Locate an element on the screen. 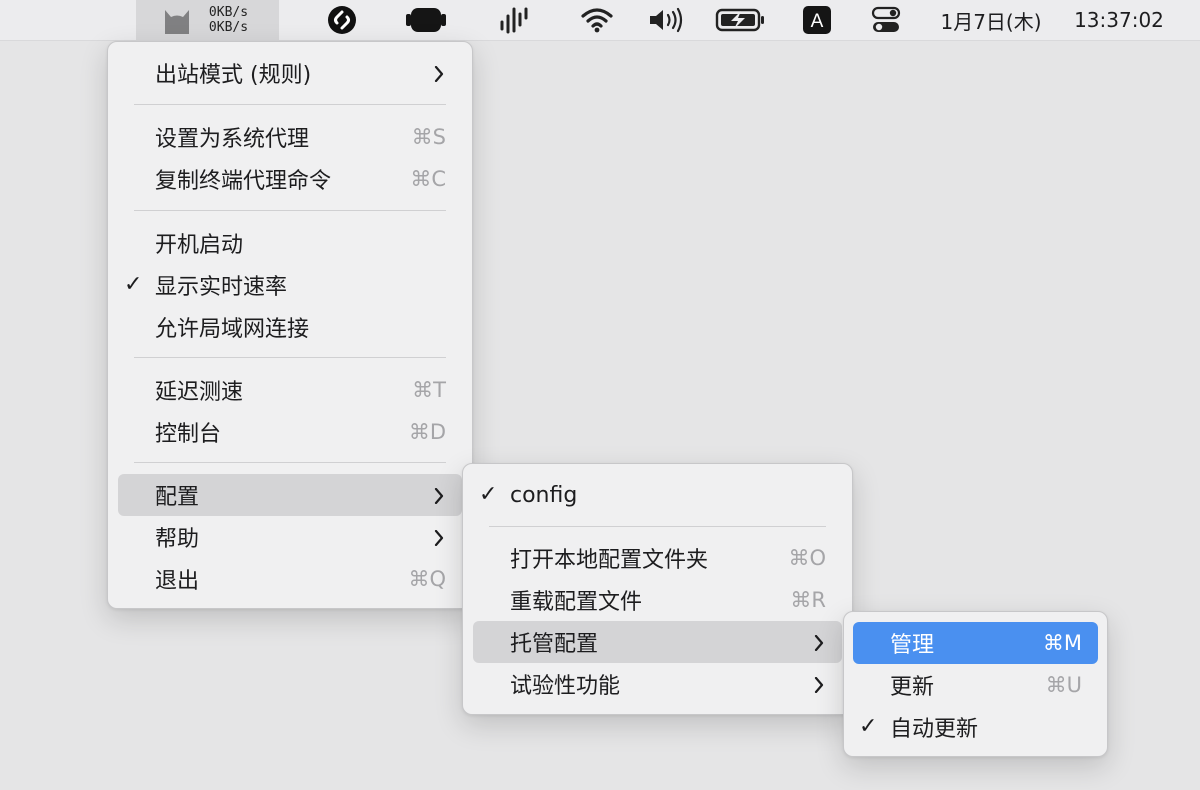  menu-item-shortcut: ⌘S is located at coordinates (428, 137).